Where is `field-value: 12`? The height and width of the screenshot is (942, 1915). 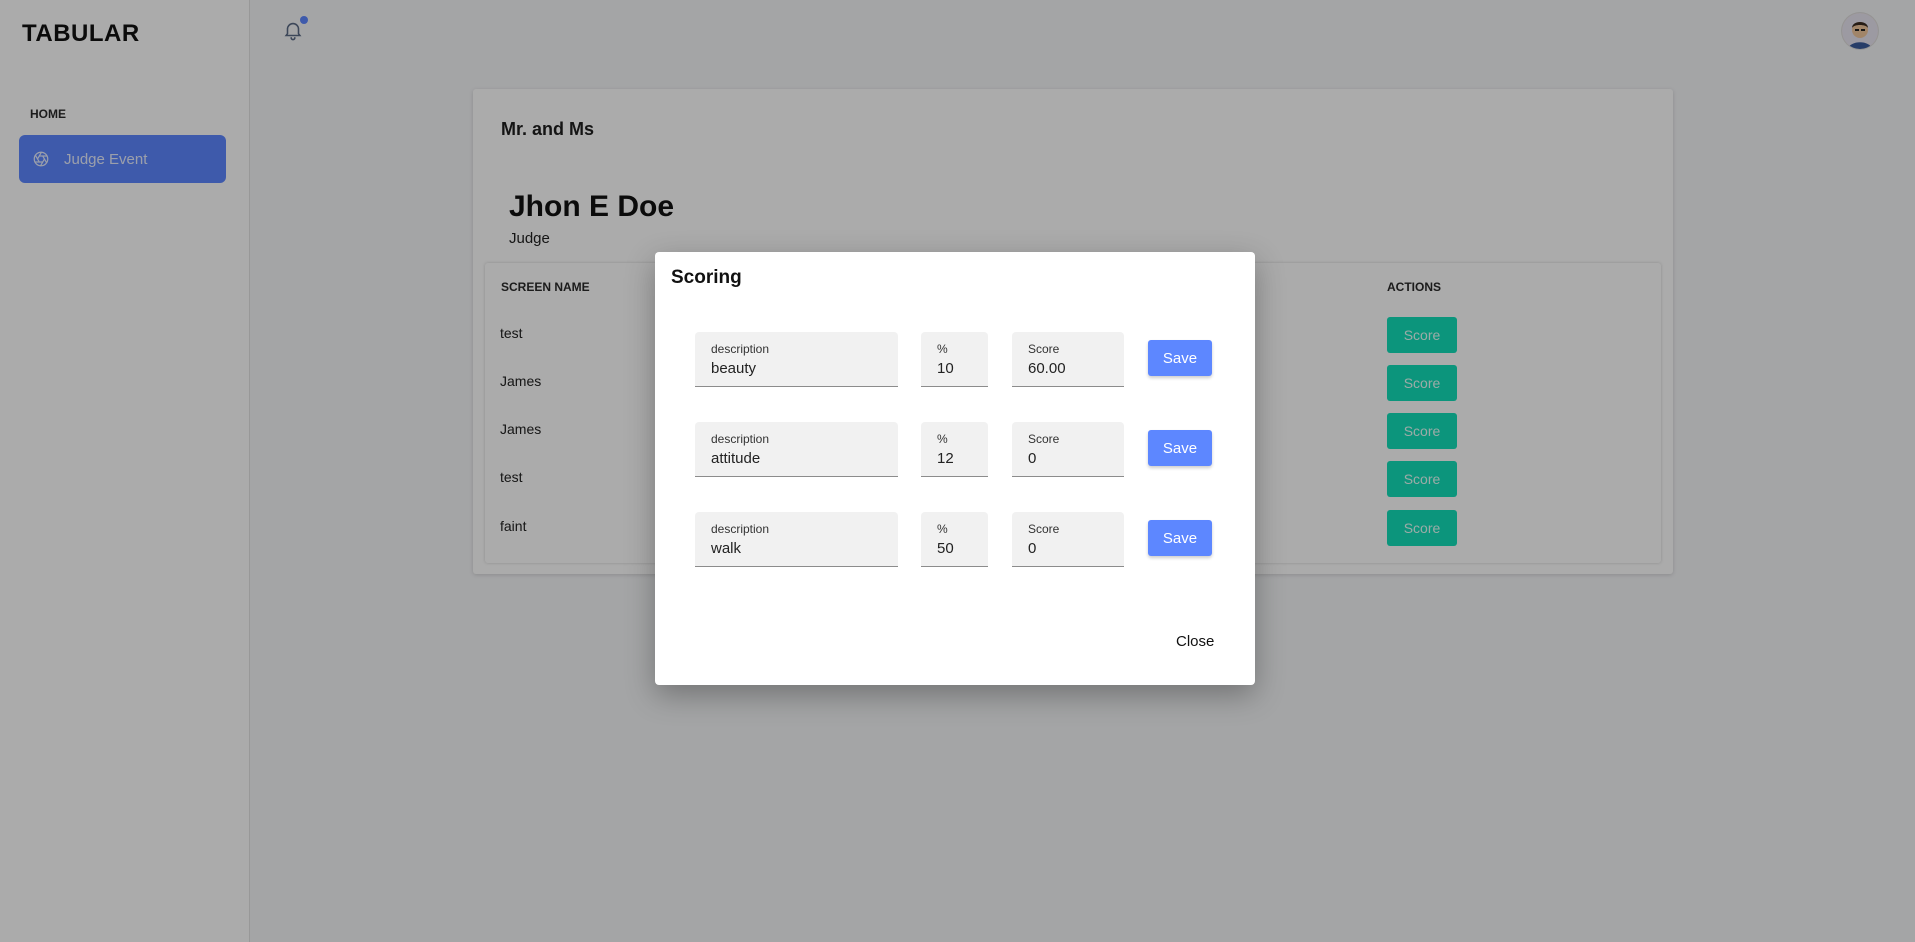
field-value: 12 is located at coordinates (945, 458).